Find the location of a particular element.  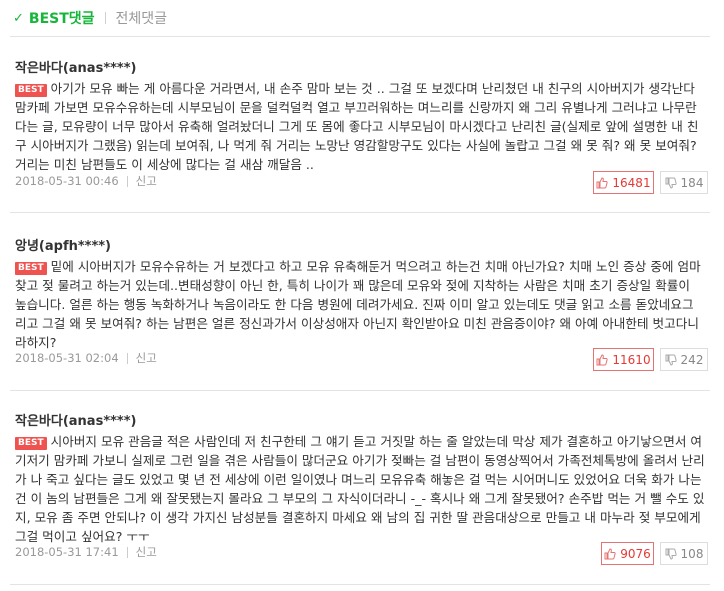

tab-all-comments: 전체댓글 is located at coordinates (142, 18).